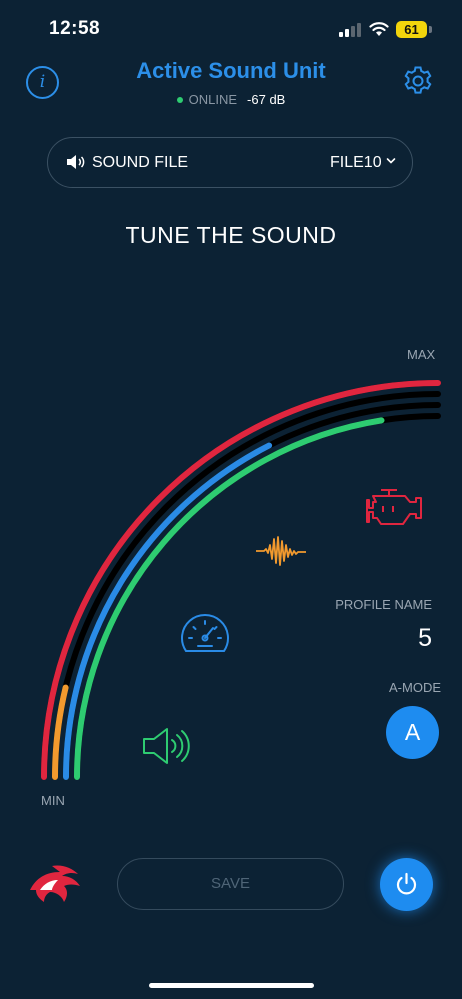 This screenshot has width=462, height=999. Describe the element at coordinates (412, 732) in the screenshot. I see `a-mode-button: A` at that location.